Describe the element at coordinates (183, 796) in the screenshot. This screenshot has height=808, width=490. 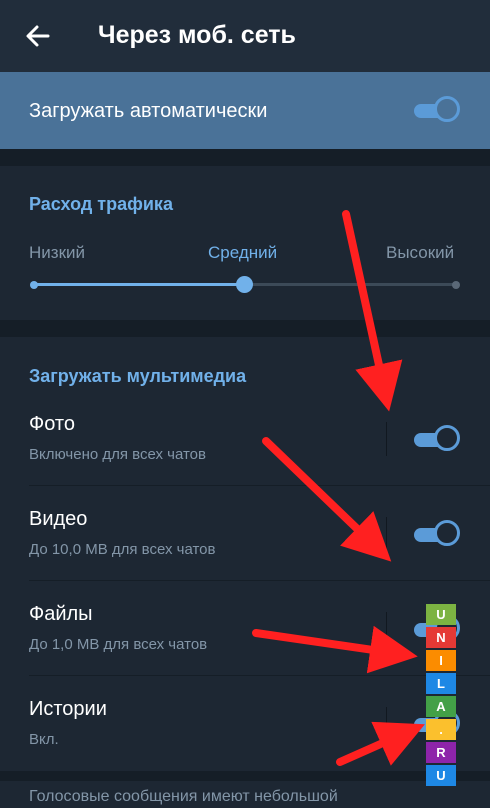
I see `voice-messages-note: Голосовые сообщения имеют небольшой` at that location.